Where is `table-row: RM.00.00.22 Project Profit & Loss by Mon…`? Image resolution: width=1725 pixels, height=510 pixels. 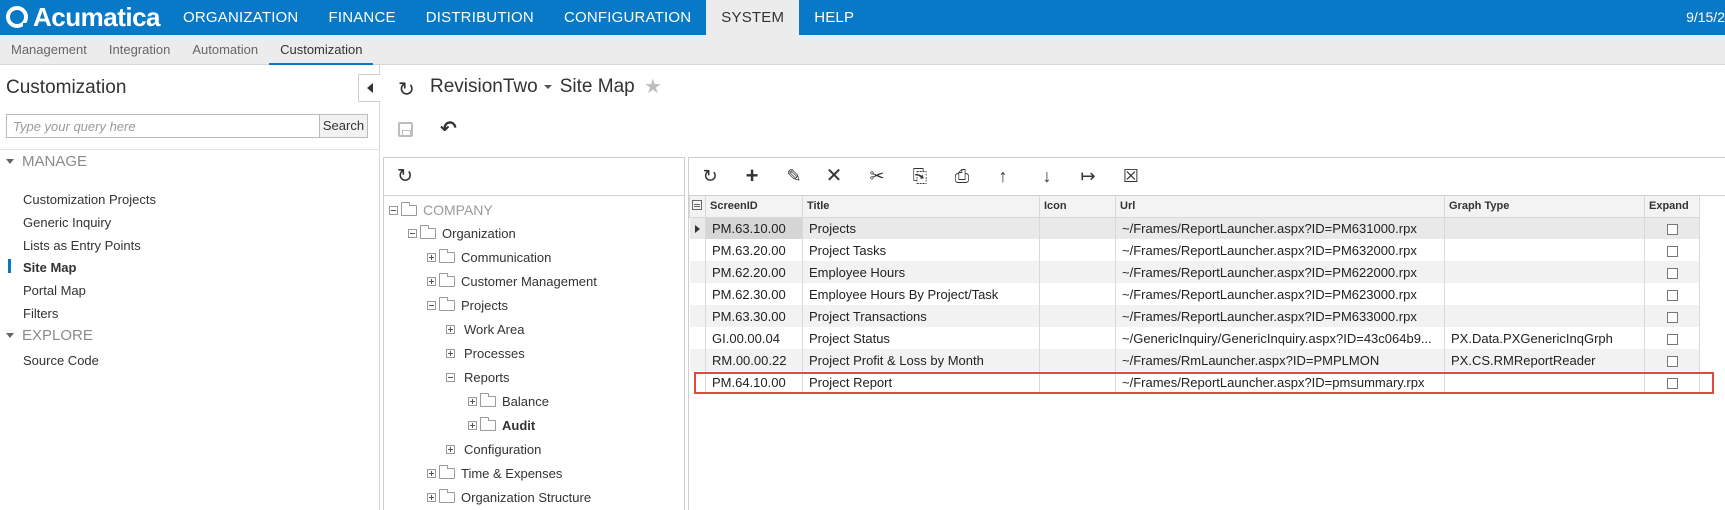 table-row: RM.00.00.22 Project Profit & Loss by Mon… is located at coordinates (1194, 360).